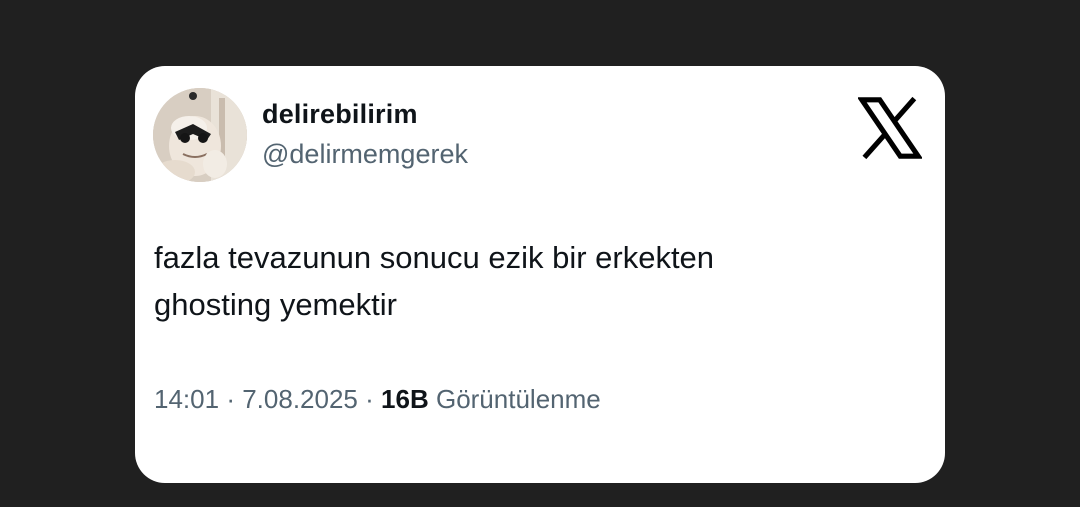 This screenshot has height=507, width=1080. What do you see at coordinates (275, 304) in the screenshot?
I see `tweet-text-line-2: ghosting yemektir` at bounding box center [275, 304].